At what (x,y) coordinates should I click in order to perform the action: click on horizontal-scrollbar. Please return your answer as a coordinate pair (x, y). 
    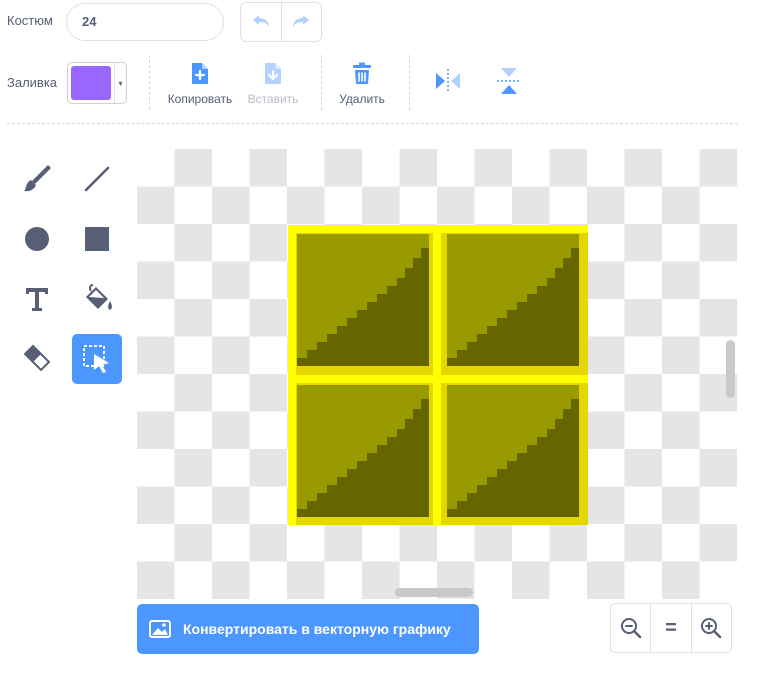
    Looking at the image, I should click on (434, 592).